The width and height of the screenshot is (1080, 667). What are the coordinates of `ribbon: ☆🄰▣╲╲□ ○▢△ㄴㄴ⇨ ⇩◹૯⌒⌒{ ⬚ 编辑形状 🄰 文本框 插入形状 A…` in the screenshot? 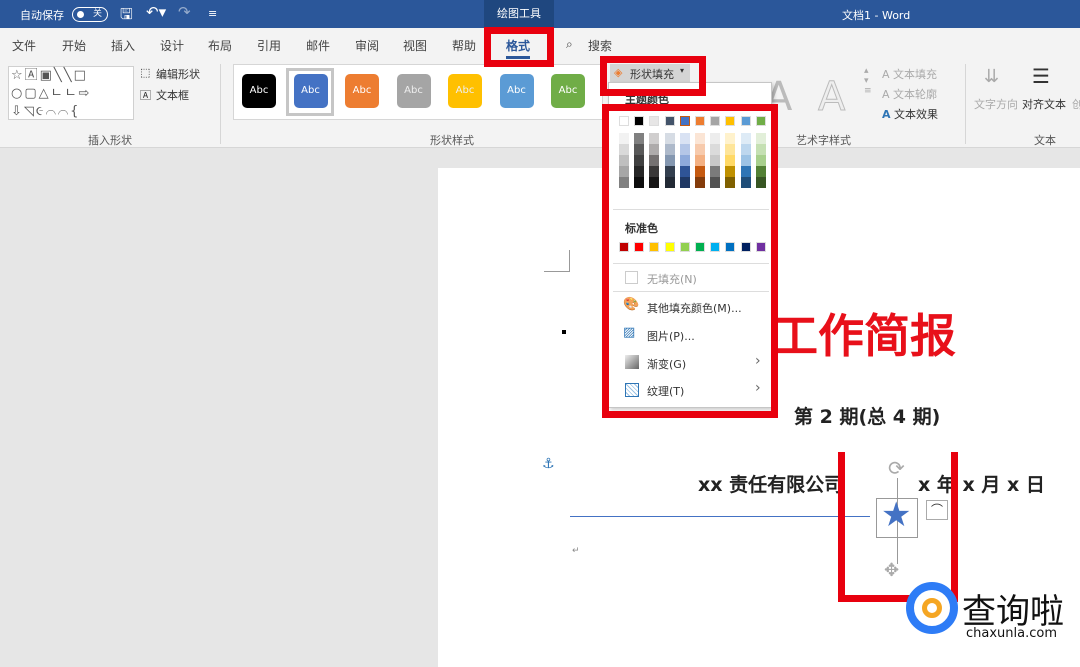 It's located at (540, 104).